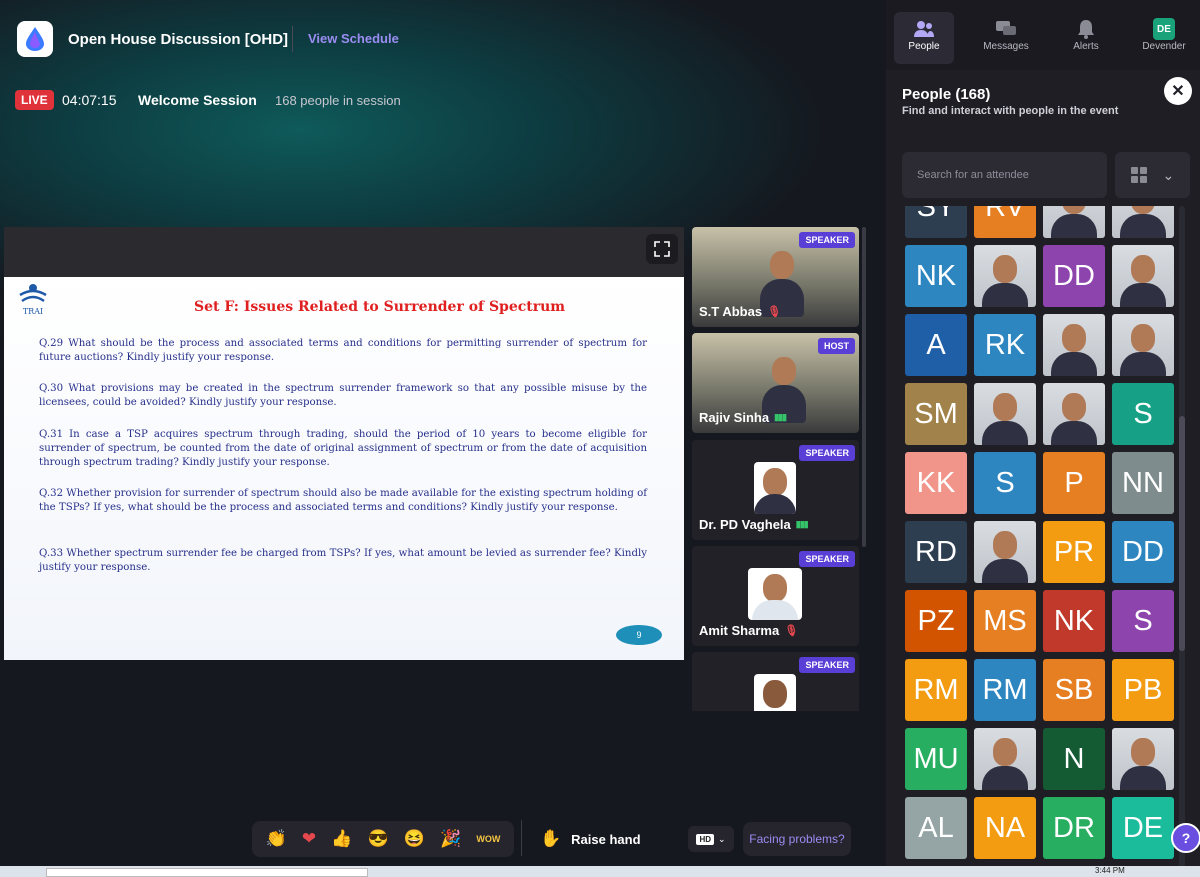 The height and width of the screenshot is (877, 1200). Describe the element at coordinates (924, 38) in the screenshot. I see `tab-people: People` at that location.